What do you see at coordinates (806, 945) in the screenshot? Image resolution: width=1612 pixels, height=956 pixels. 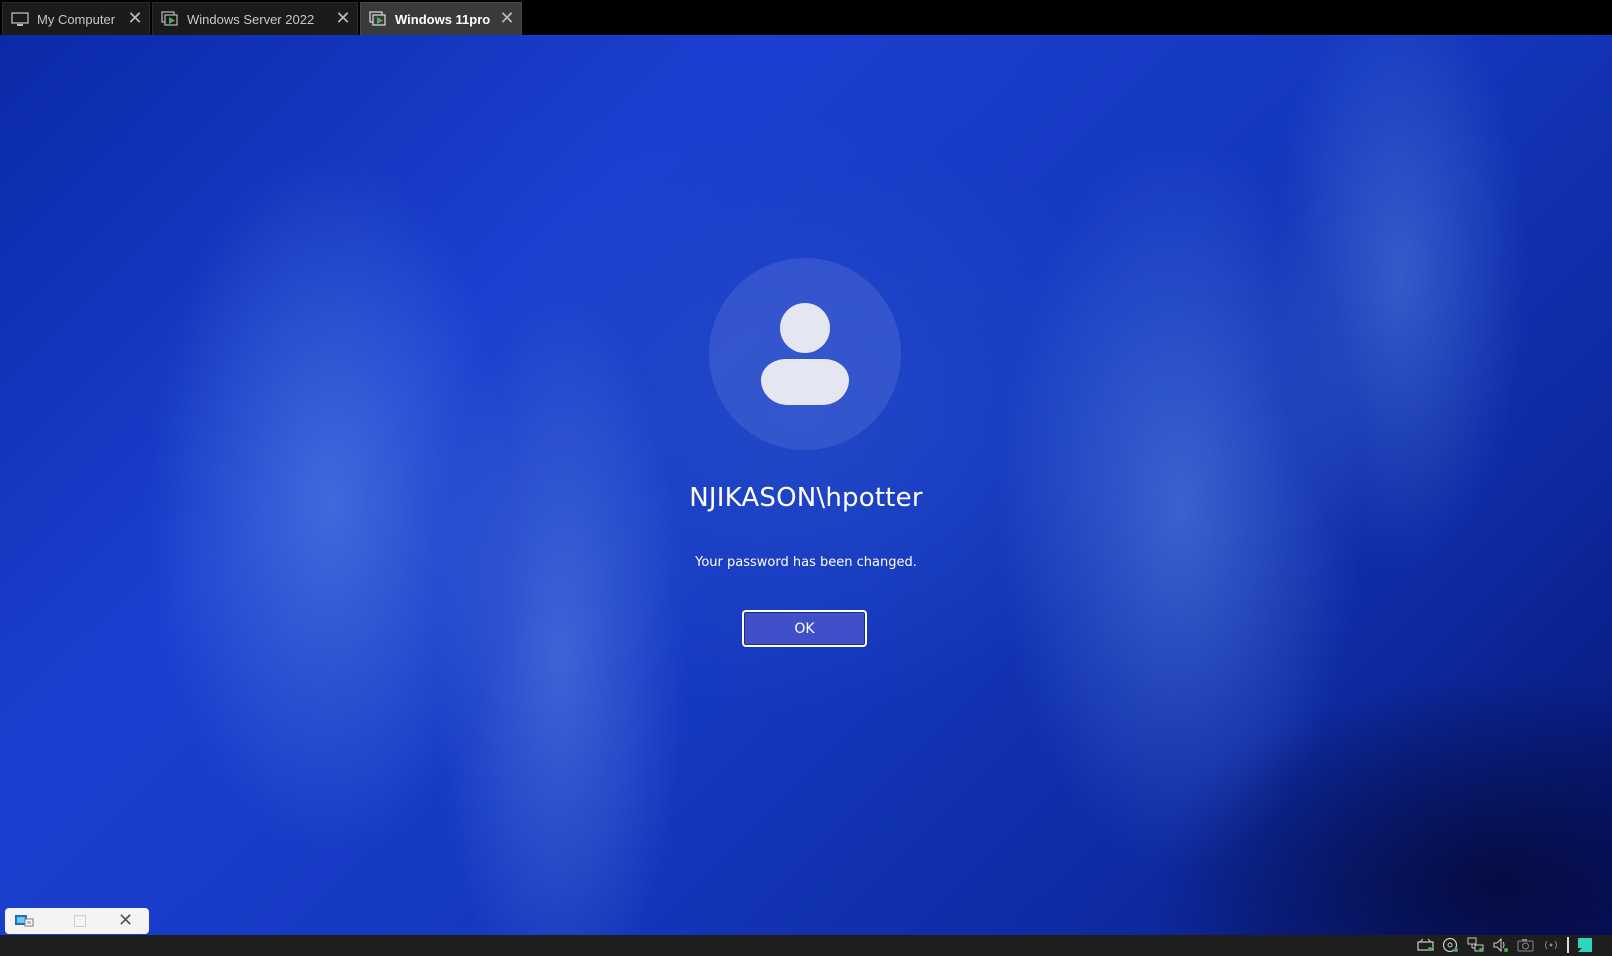 I see `status-bar` at bounding box center [806, 945].